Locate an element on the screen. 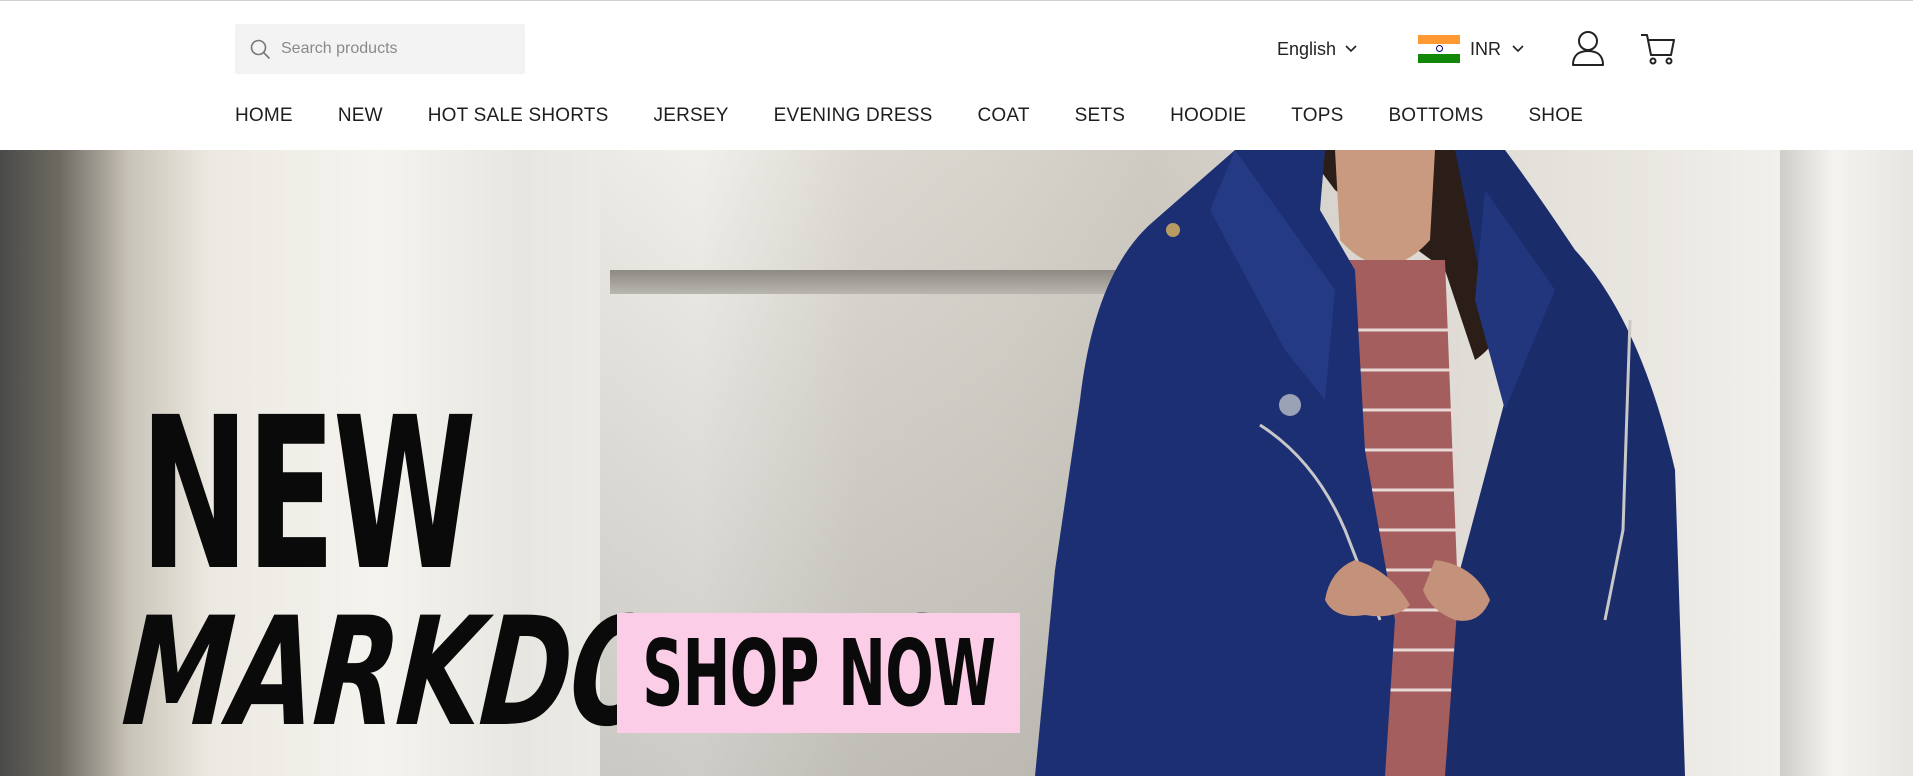 The height and width of the screenshot is (776, 1913). shop-now-button: SHOP NOW is located at coordinates (818, 673).